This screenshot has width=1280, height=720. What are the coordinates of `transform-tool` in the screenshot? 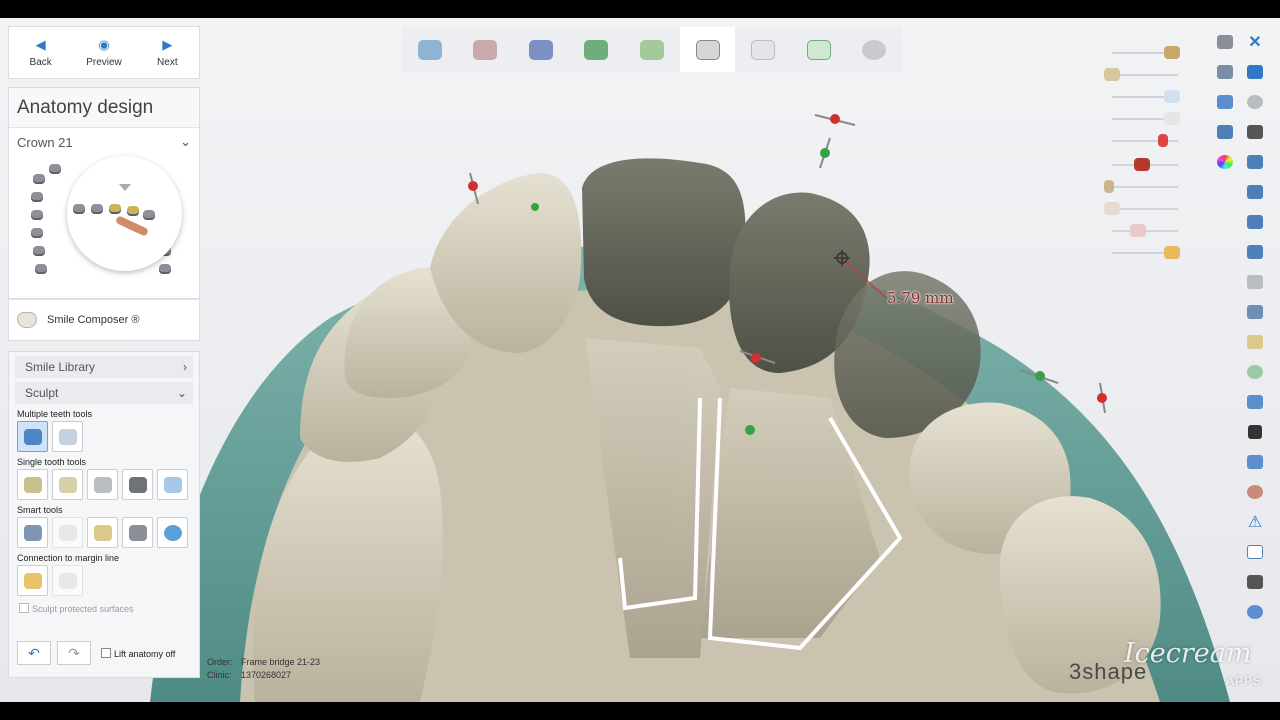 It's located at (67, 436).